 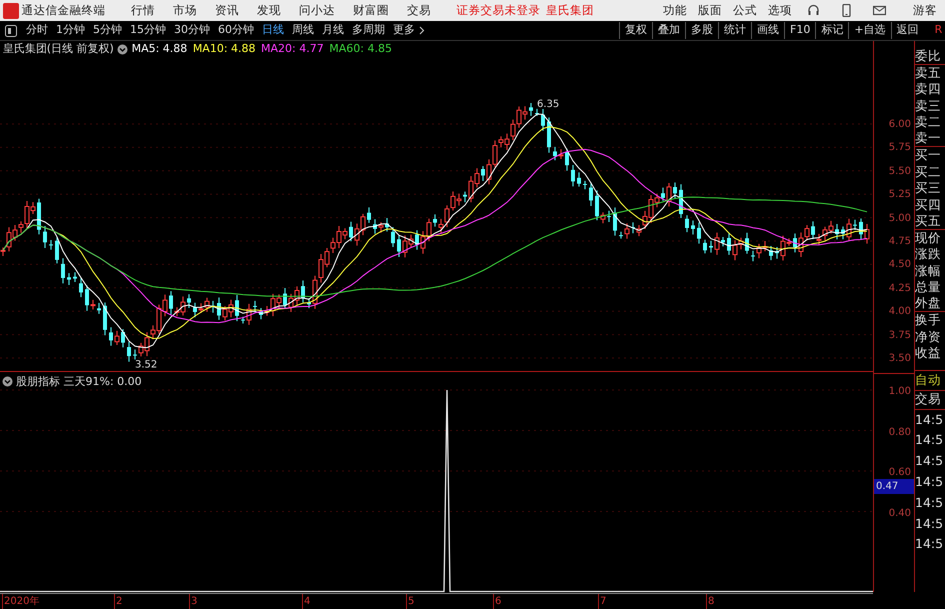 What do you see at coordinates (635, 30) in the screenshot?
I see `toolbar-button: 复权` at bounding box center [635, 30].